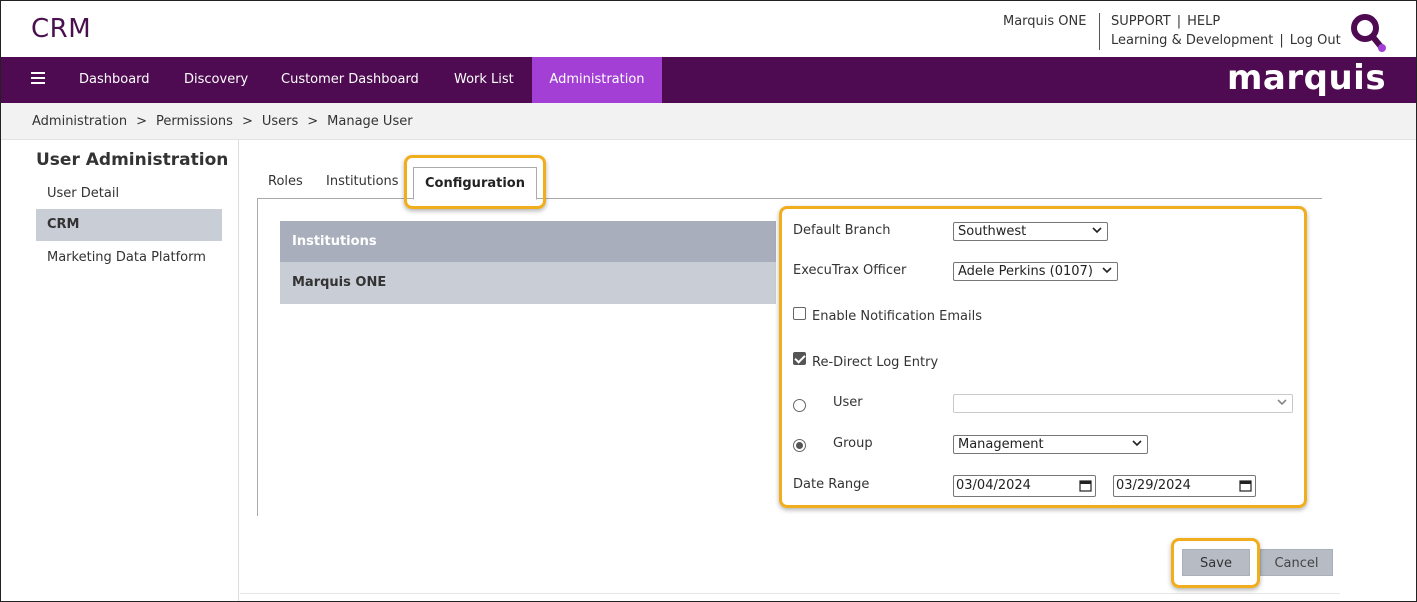 Image resolution: width=1417 pixels, height=602 pixels. Describe the element at coordinates (1315, 40) in the screenshot. I see `logout-link: Log Out` at that location.